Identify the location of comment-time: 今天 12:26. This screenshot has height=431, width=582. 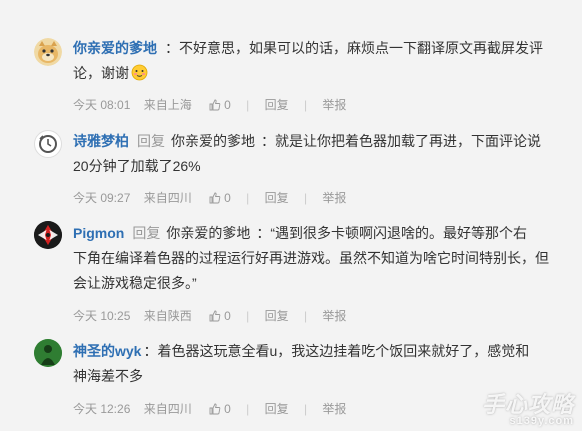
(102, 408).